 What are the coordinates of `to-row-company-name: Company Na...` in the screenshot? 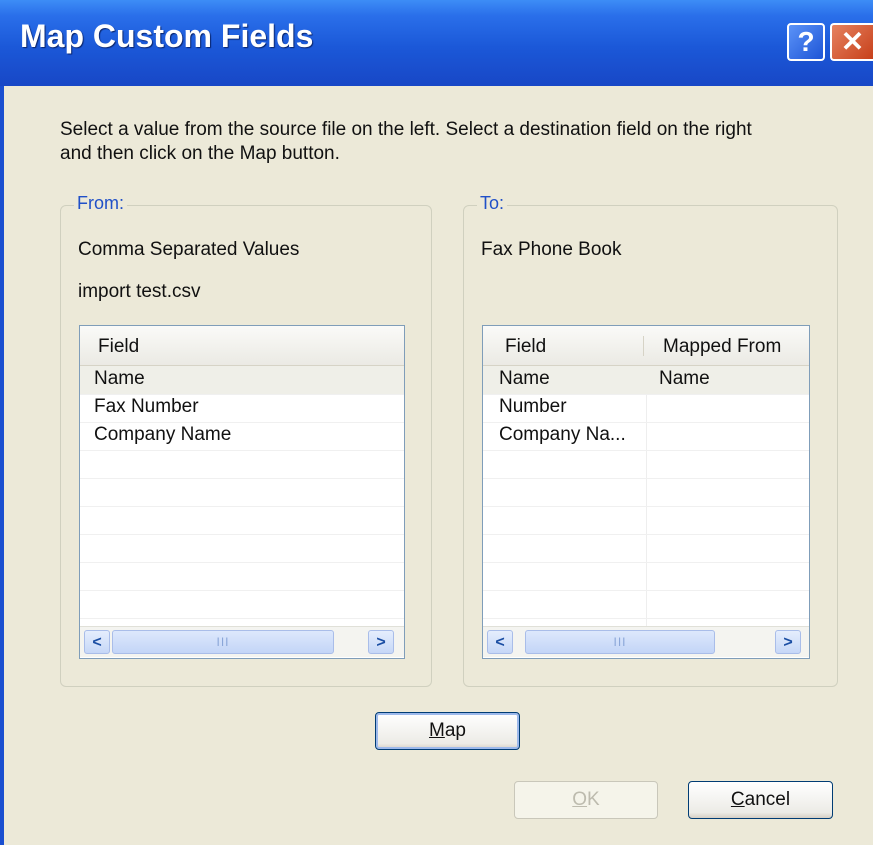 It's located at (646, 436).